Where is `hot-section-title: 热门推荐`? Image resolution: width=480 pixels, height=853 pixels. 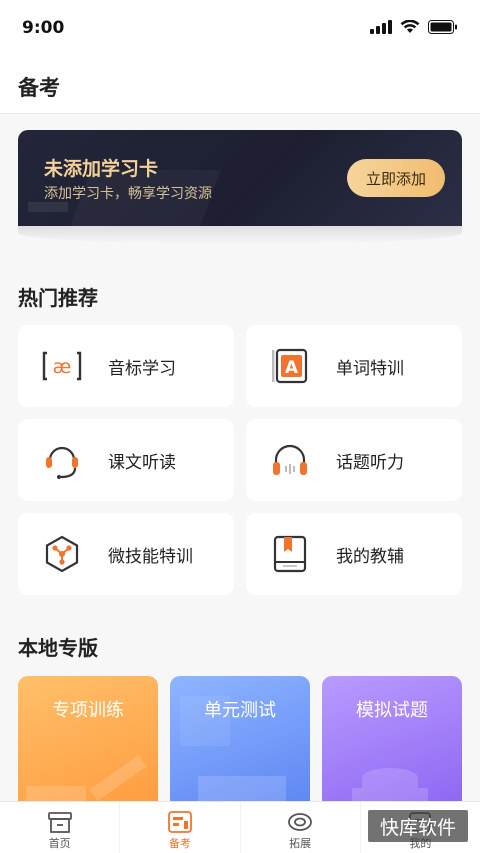 hot-section-title: 热门推荐 is located at coordinates (58, 298).